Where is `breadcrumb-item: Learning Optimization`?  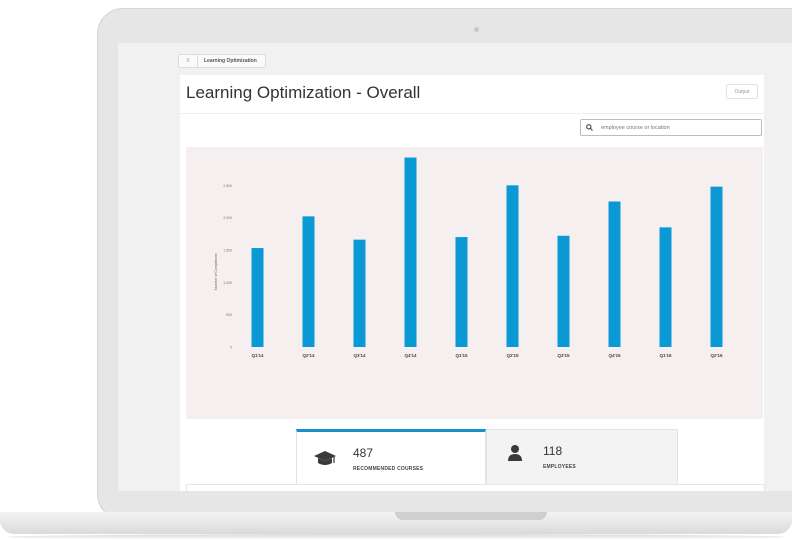 breadcrumb-item: Learning Optimization is located at coordinates (231, 61).